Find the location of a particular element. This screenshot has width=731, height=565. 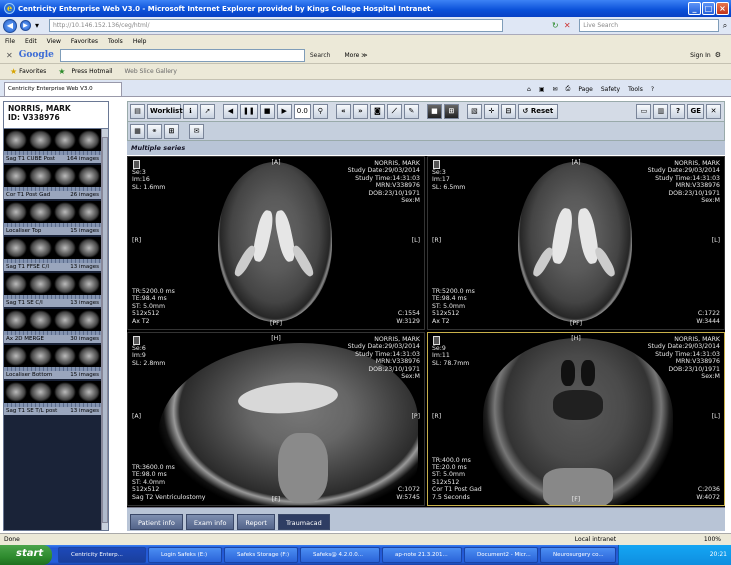

help-button: ? is located at coordinates (678, 111).